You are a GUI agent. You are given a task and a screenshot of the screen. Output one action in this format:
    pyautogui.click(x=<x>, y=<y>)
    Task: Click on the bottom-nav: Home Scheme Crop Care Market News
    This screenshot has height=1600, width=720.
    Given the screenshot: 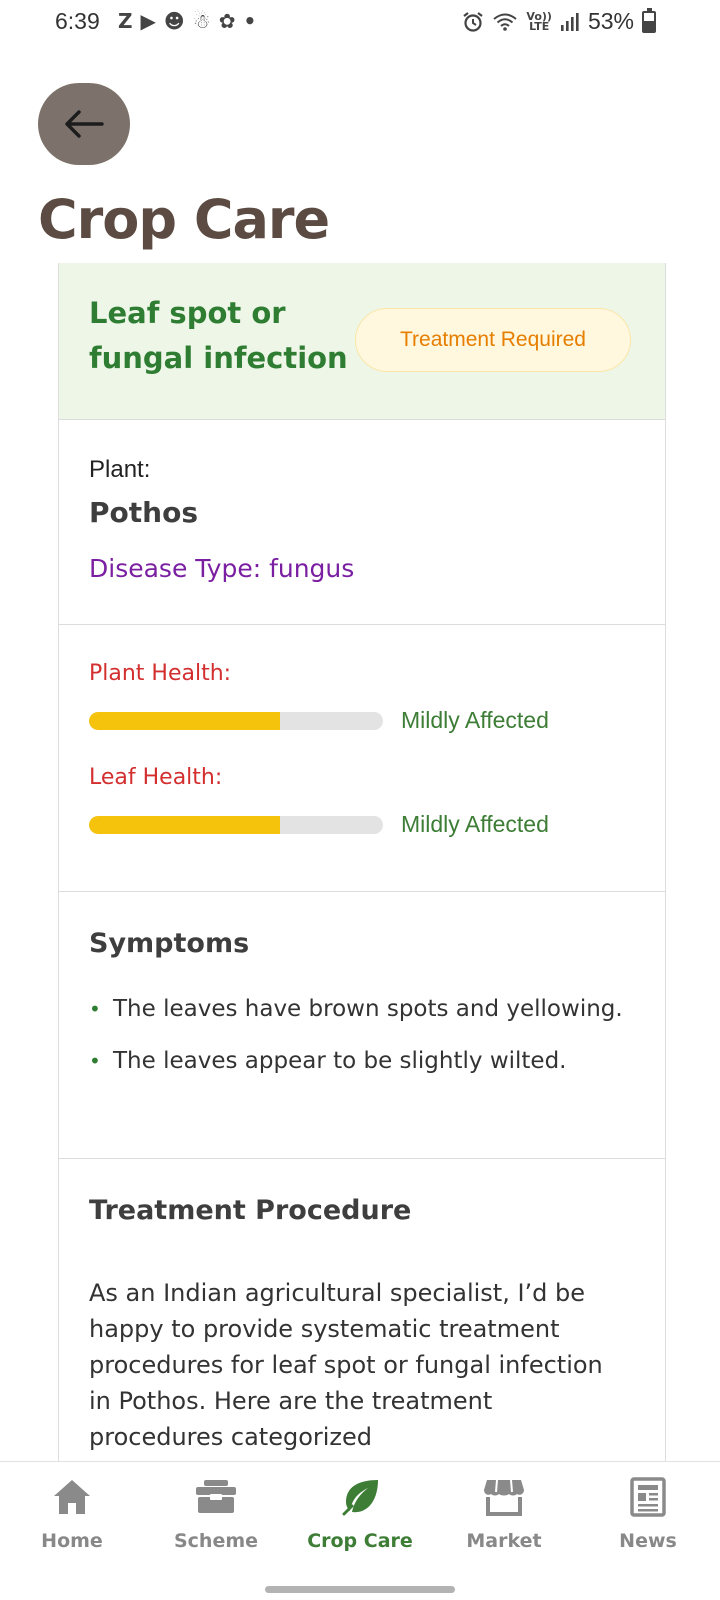 What is the action you would take?
    pyautogui.click(x=360, y=1530)
    